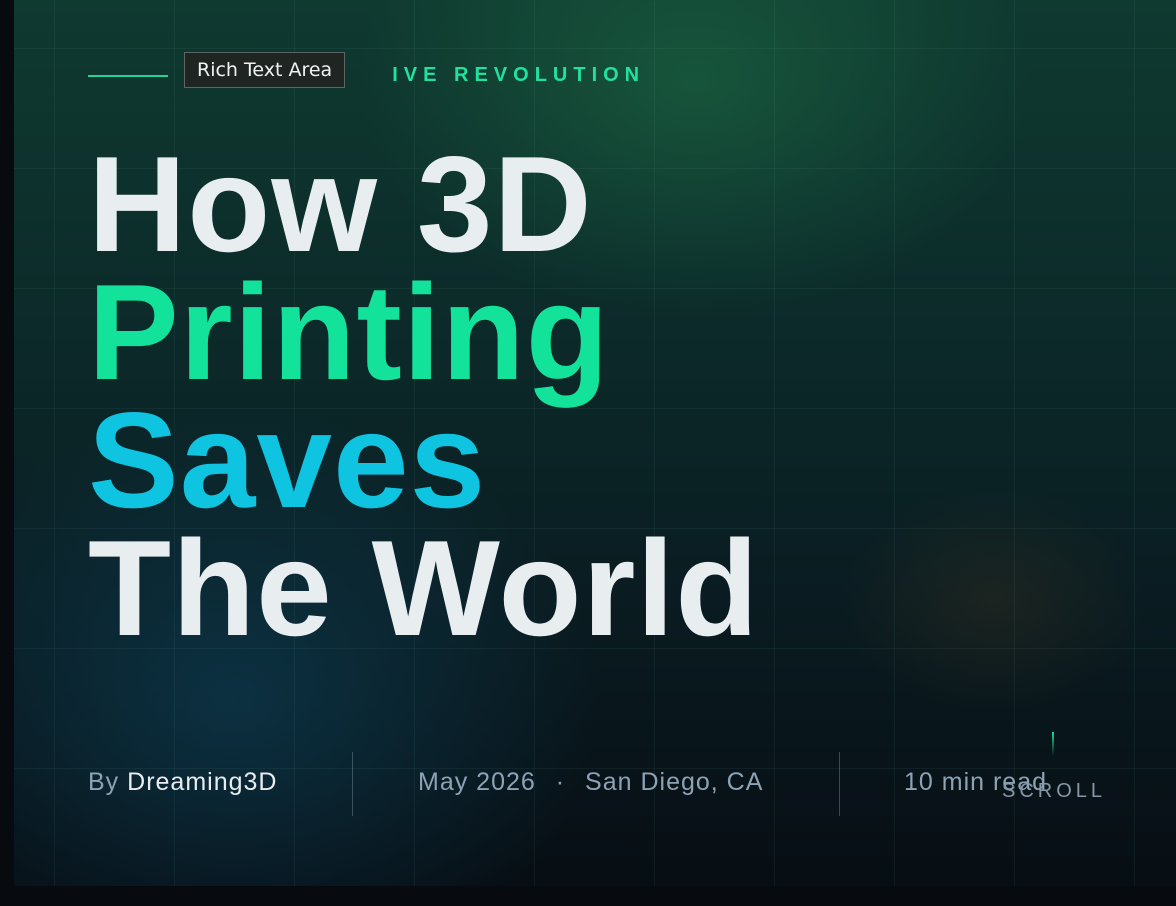 This screenshot has height=906, width=1176. What do you see at coordinates (477, 782) in the screenshot?
I see `meta-date: May 2026` at bounding box center [477, 782].